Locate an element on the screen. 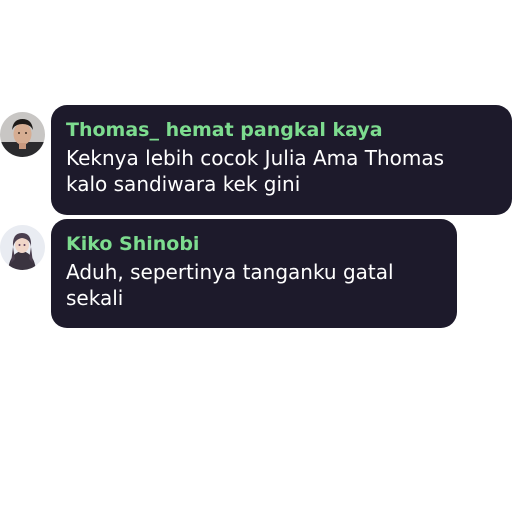 Image resolution: width=512 pixels, height=512 pixels. sender-name: Thomas_ hemat pangkal kaya is located at coordinates (281, 130).